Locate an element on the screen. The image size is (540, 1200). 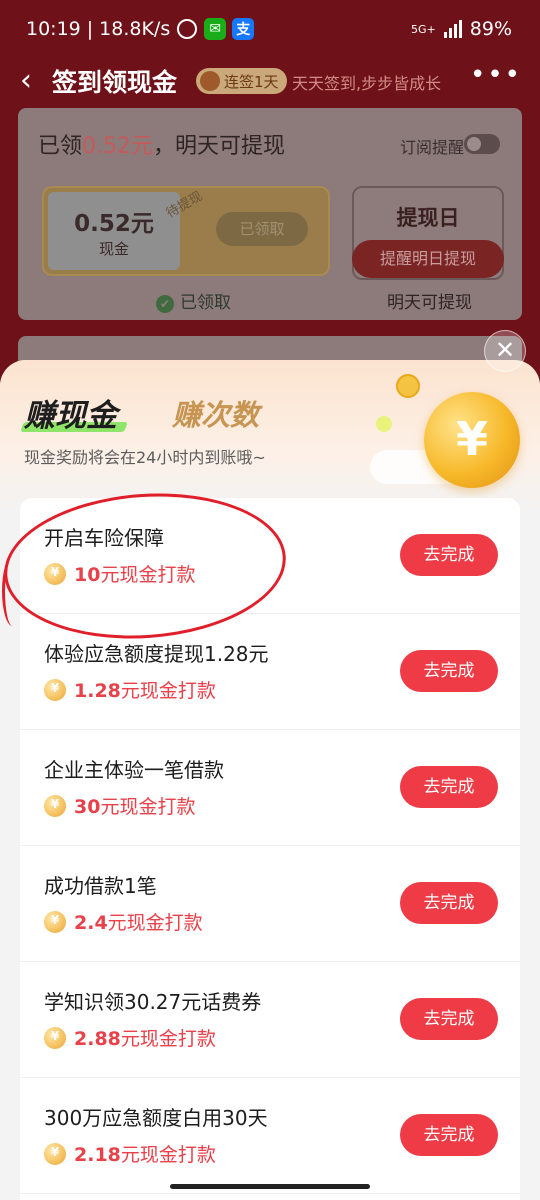
task-reward: 2.4元现金打款 is located at coordinates (123, 921).